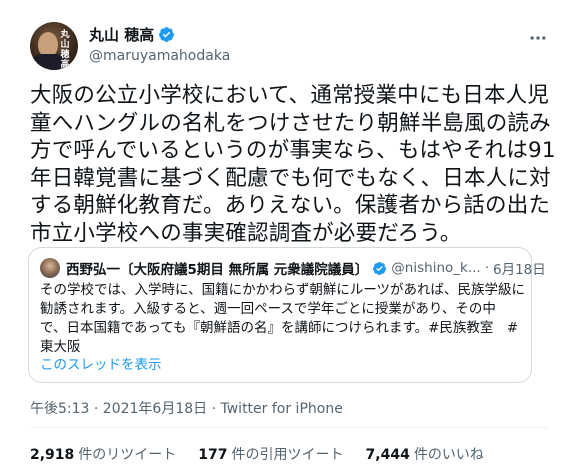 Image resolution: width=564 pixels, height=476 pixels. I want to click on avatar: 丸山穂高, so click(54, 46).